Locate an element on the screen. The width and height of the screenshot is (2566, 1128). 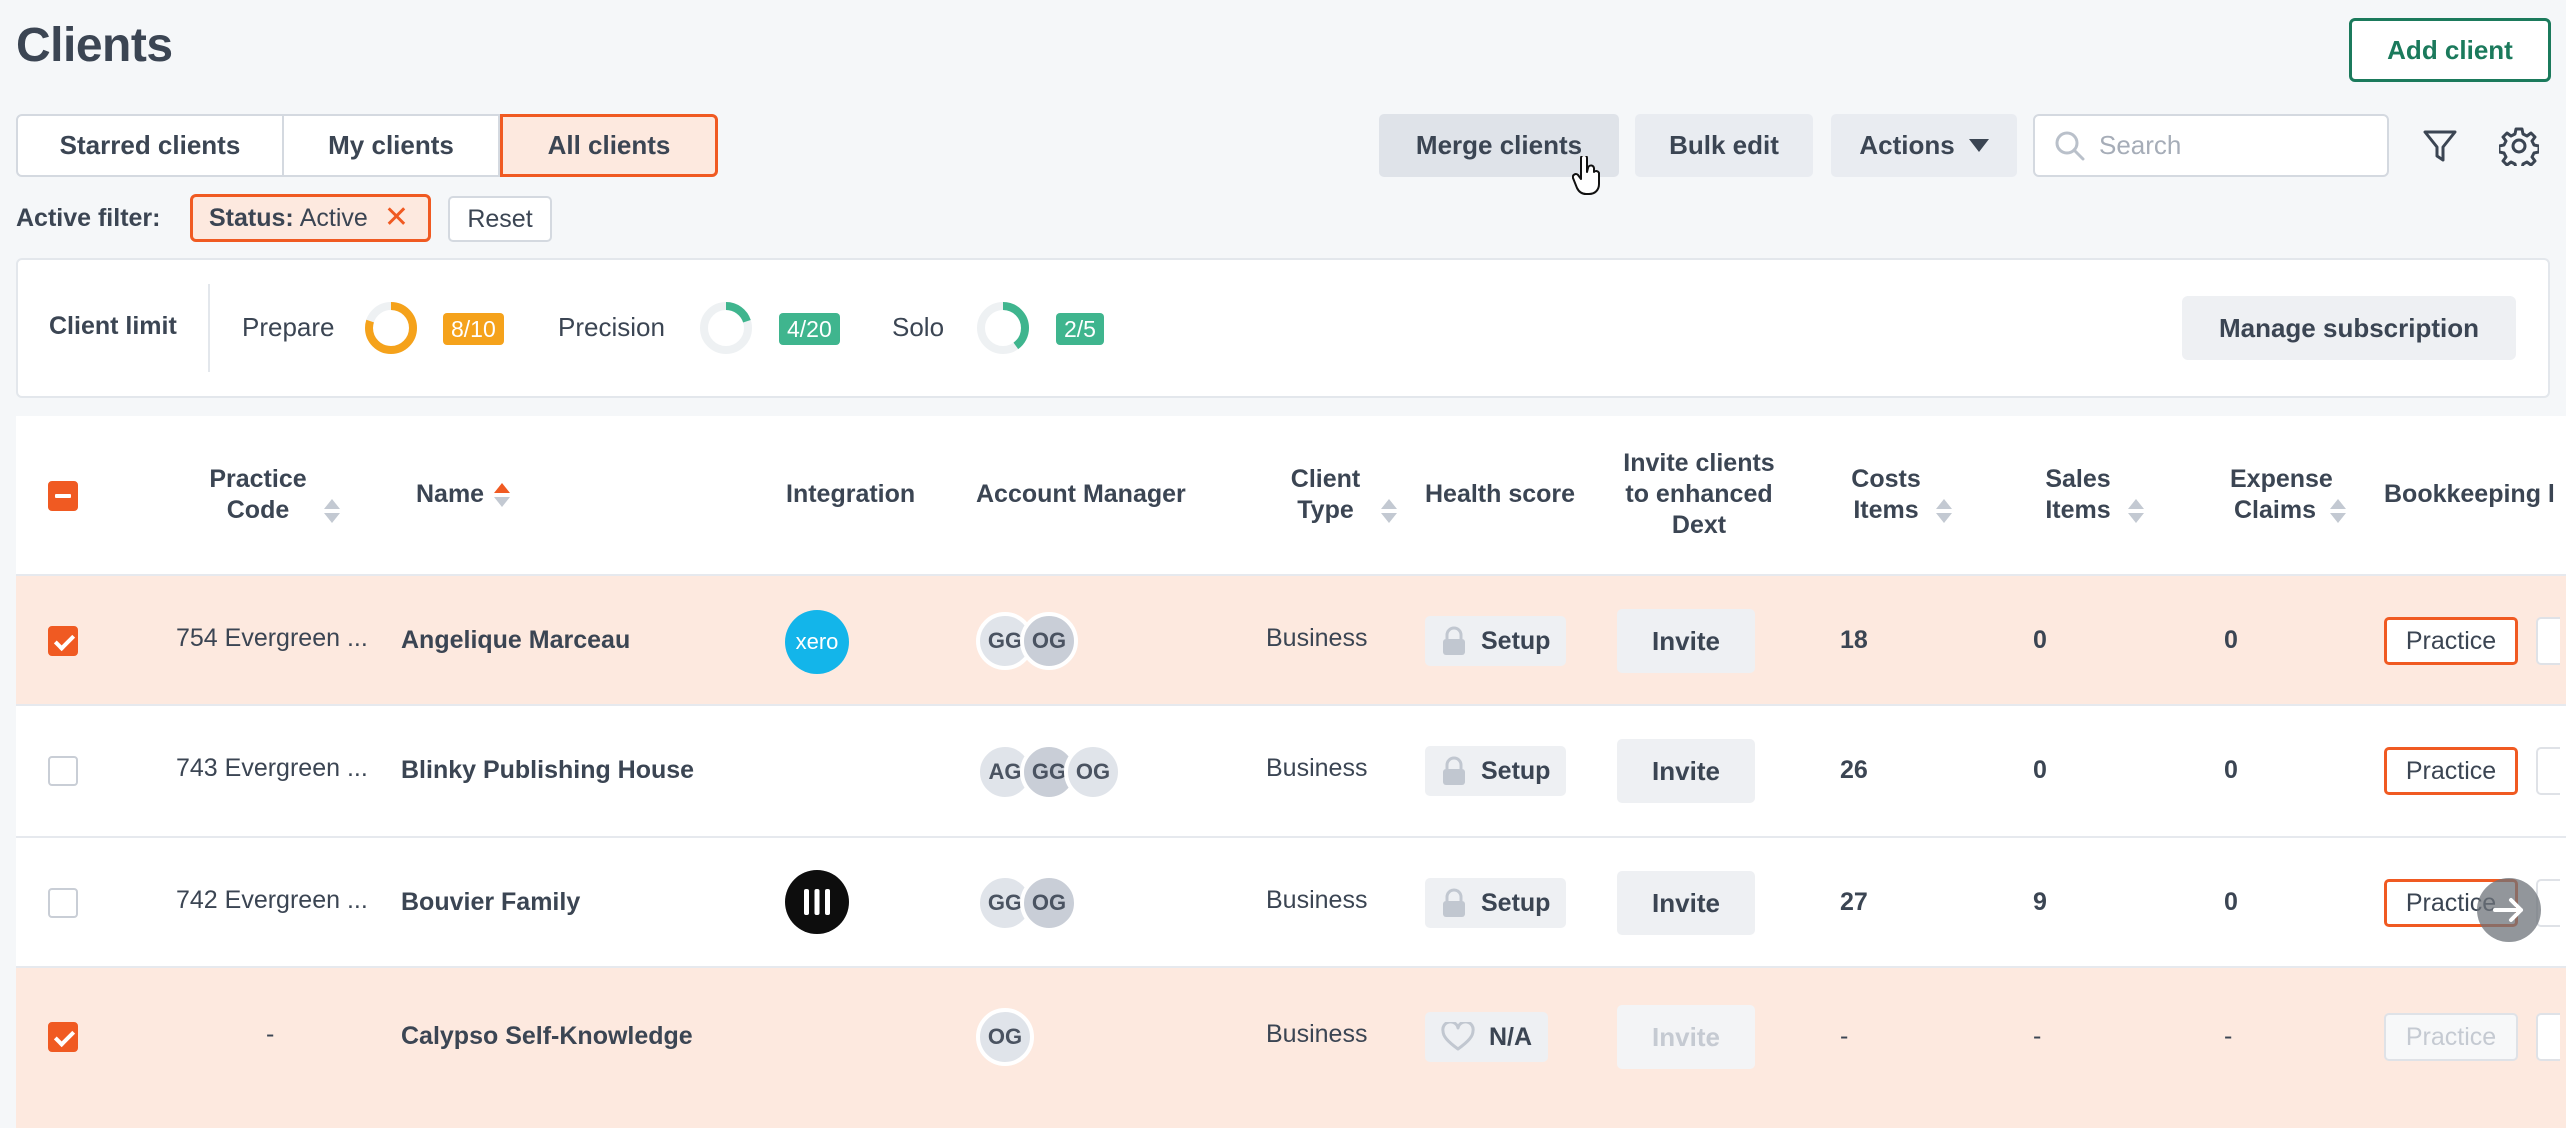
manage-subscription-button: Manage subscription is located at coordinates (2349, 328).